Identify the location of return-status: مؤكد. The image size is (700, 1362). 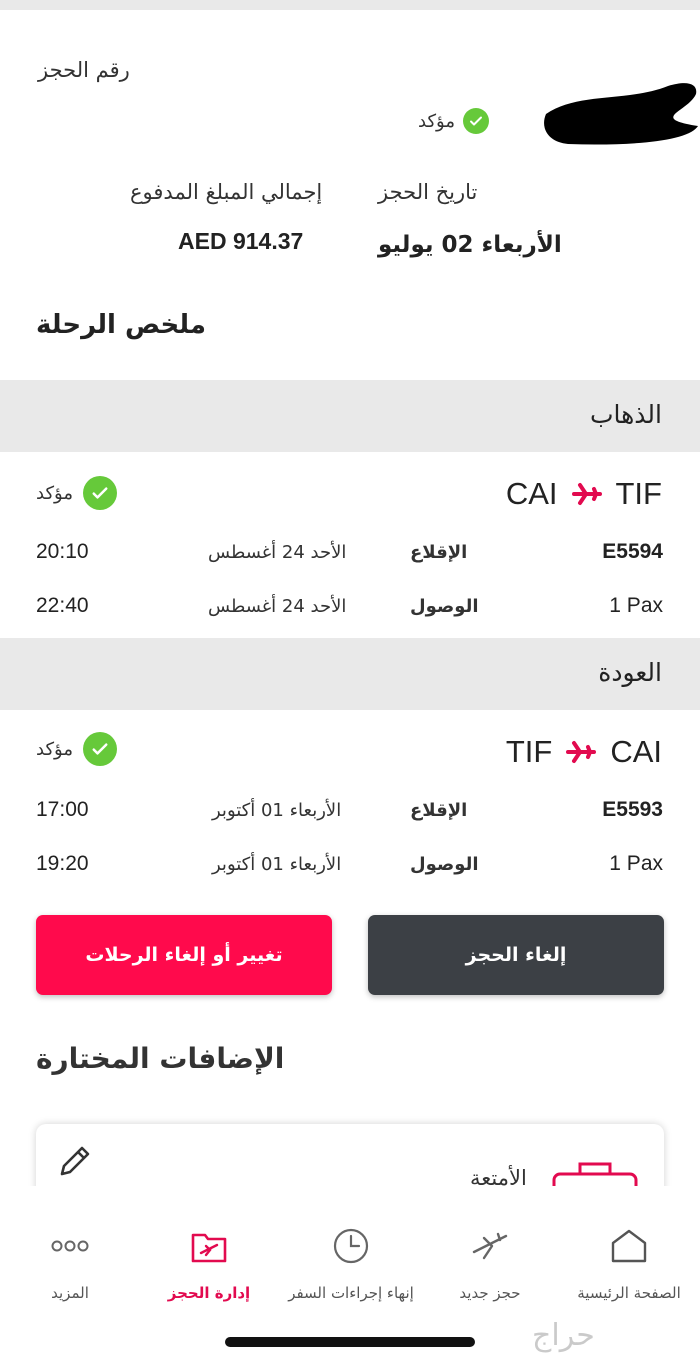
(76, 749).